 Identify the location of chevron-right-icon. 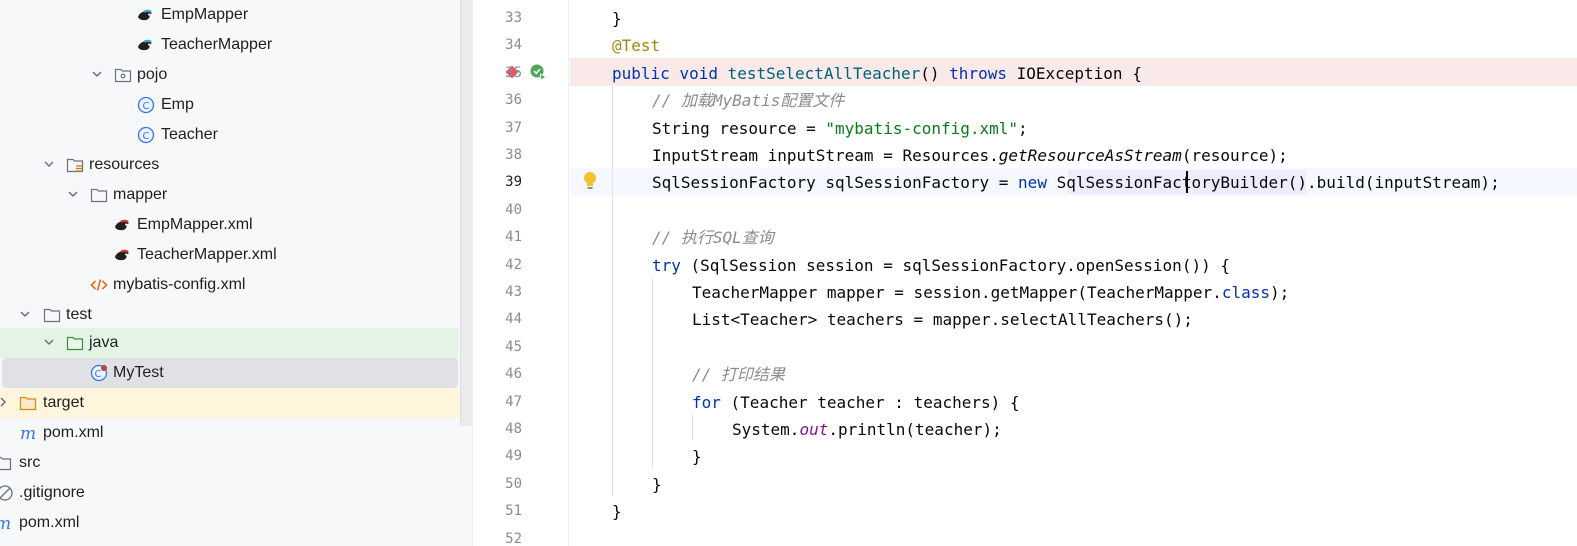
(5, 402).